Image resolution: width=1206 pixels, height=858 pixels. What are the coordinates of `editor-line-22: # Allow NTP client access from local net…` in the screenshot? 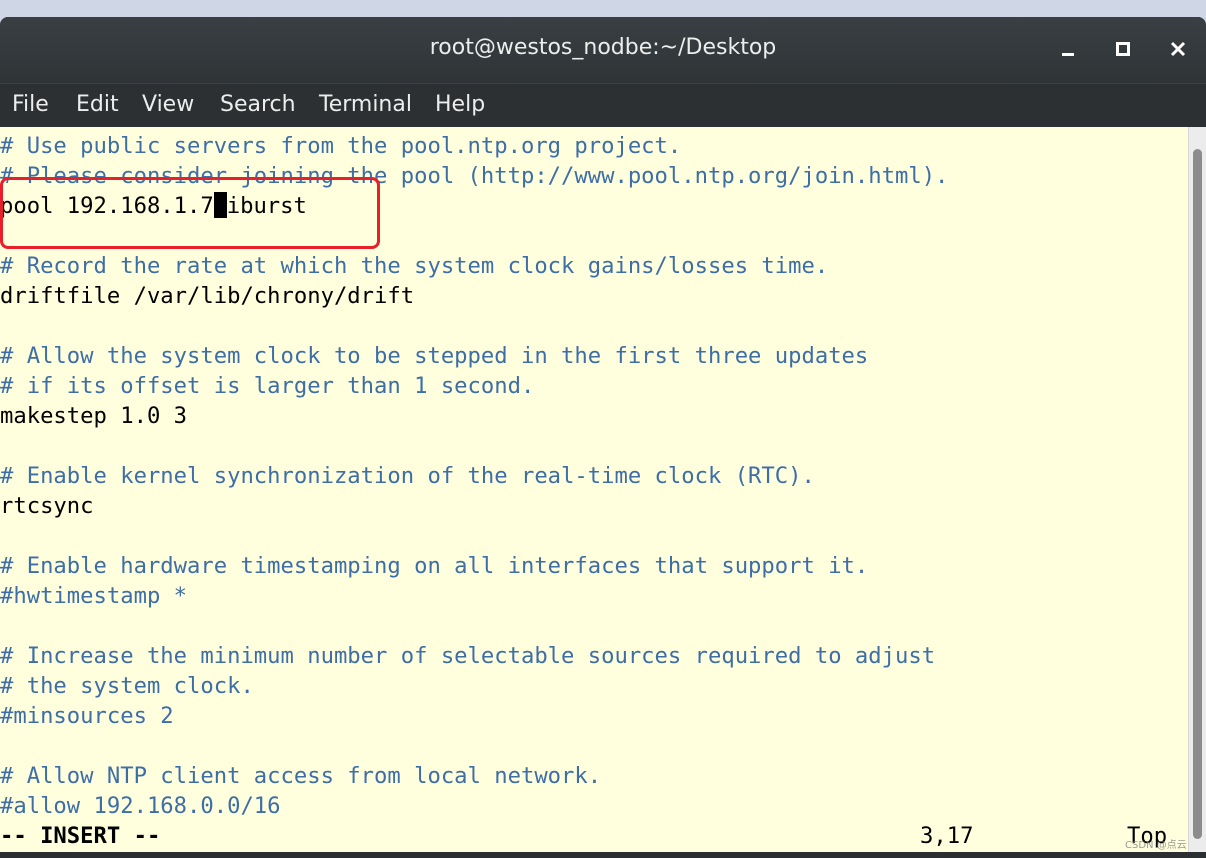 It's located at (301, 776).